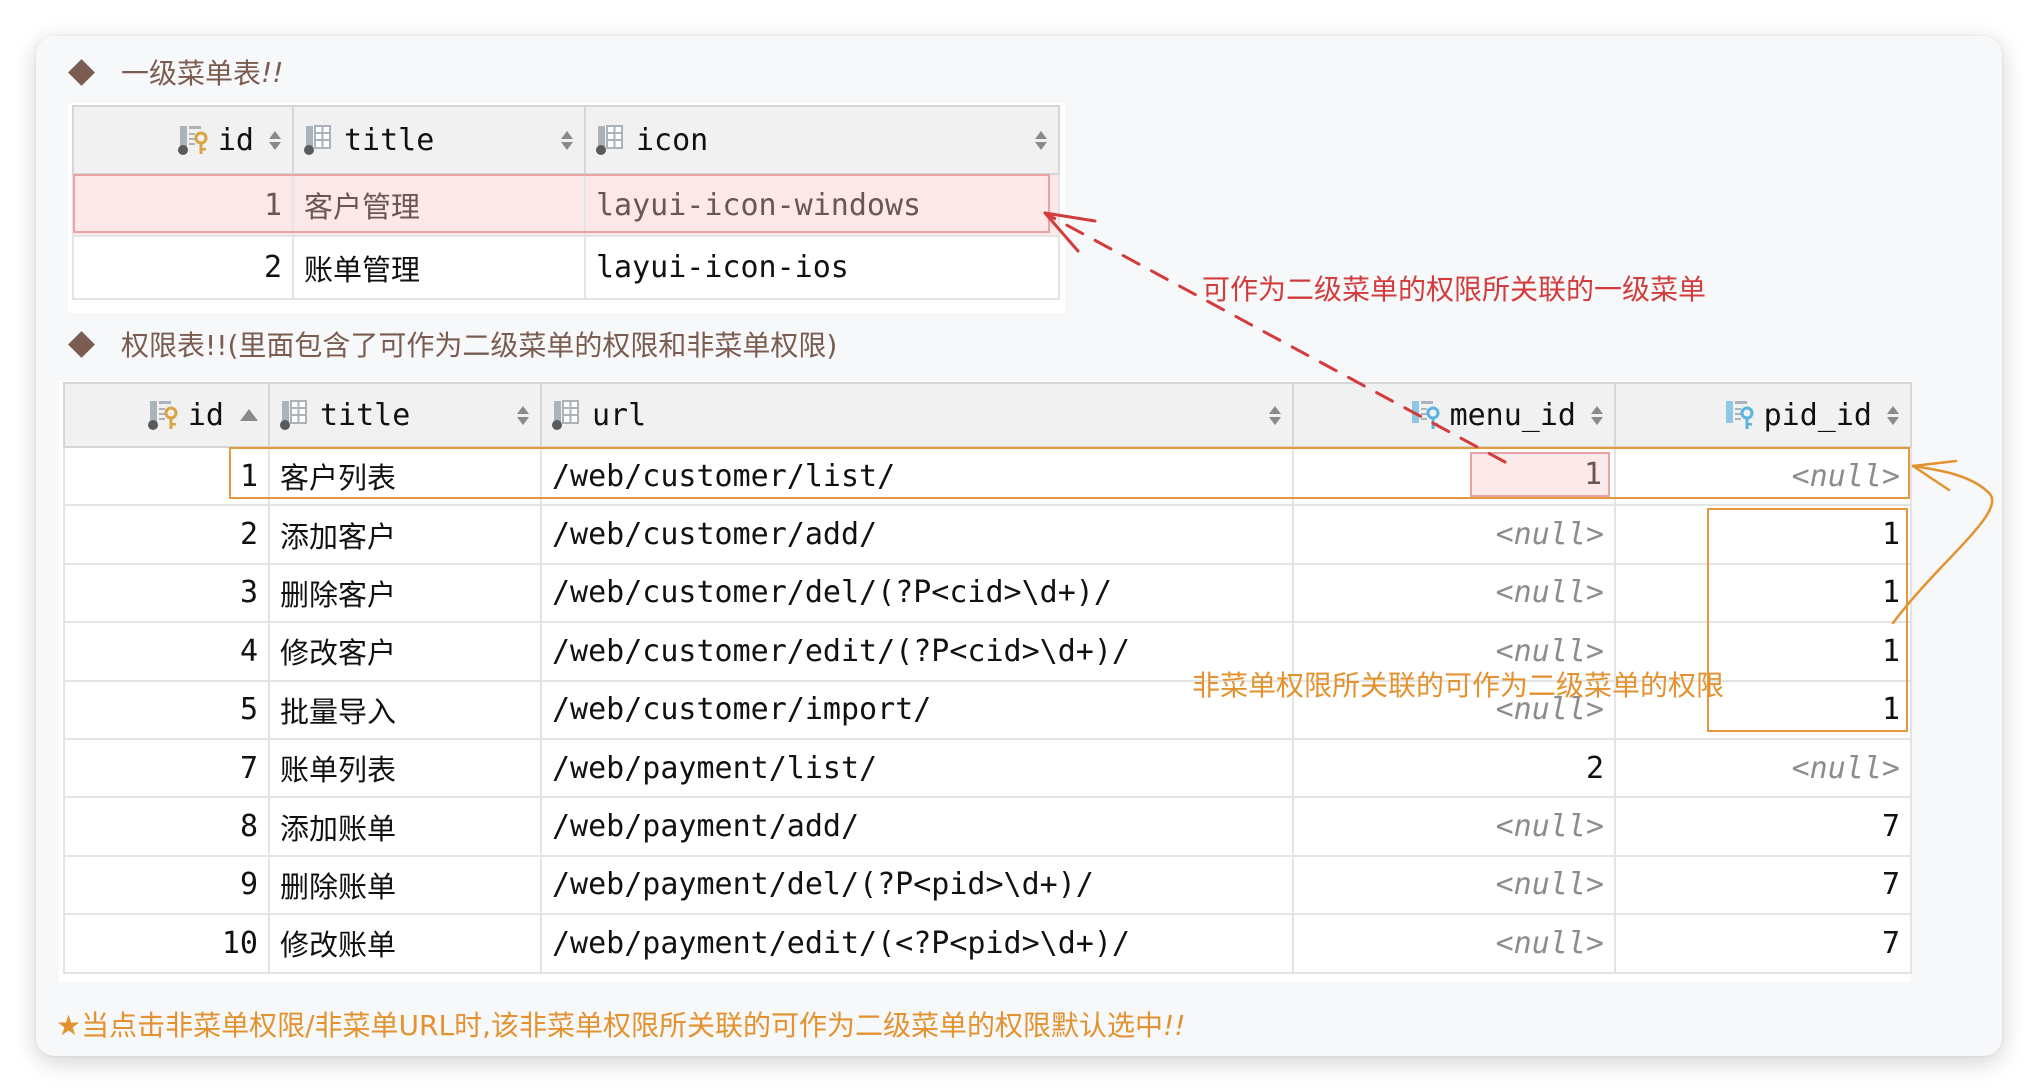 This screenshot has height=1092, width=2038. I want to click on section2-heading: 权限表!!(里面包含了可作为二级菜单的权限和非菜单权限), so click(450, 344).